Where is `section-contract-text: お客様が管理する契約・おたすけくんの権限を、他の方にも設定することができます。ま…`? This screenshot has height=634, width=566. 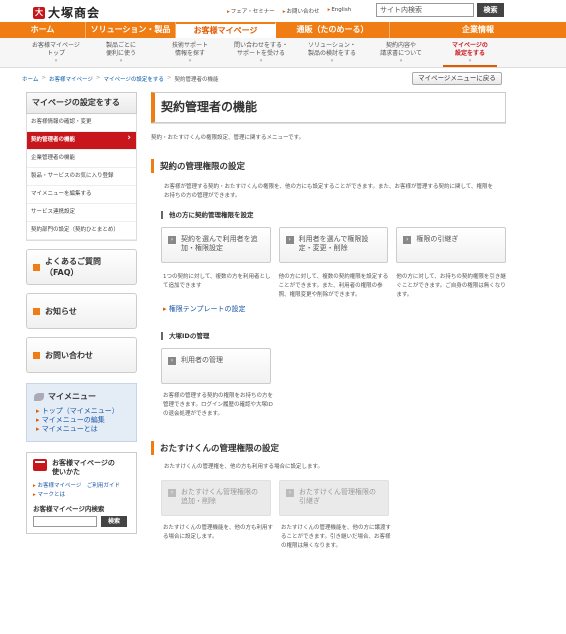 section-contract-text: お客様が管理する契約・おたすけくんの権限を、他の方にも設定することができます。ま… is located at coordinates (329, 191).